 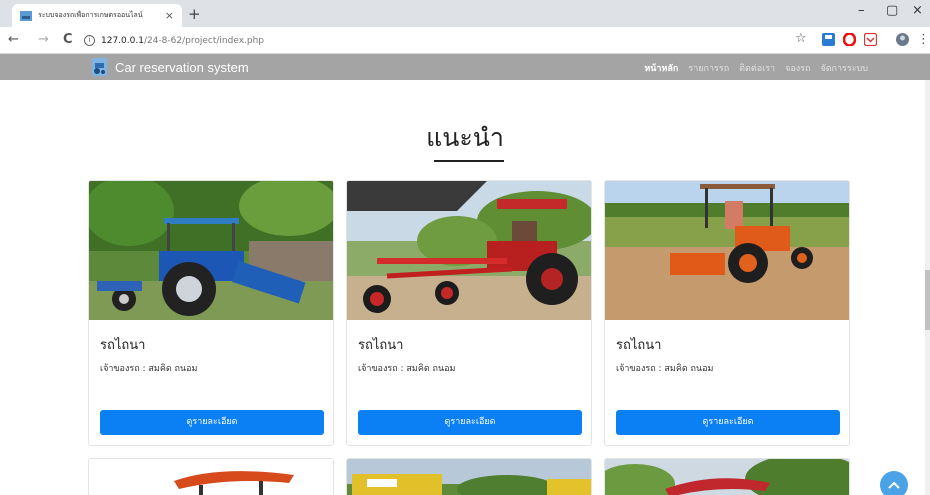 I want to click on browser-tab: ระบบจองรถเพื่อการเกษตรออนไลน์ ×, so click(x=97, y=15).